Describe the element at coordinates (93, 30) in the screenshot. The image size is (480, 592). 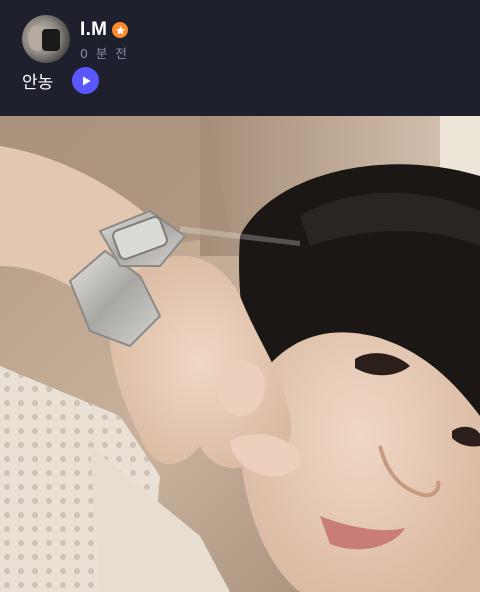
I see `author-name: I.M` at that location.